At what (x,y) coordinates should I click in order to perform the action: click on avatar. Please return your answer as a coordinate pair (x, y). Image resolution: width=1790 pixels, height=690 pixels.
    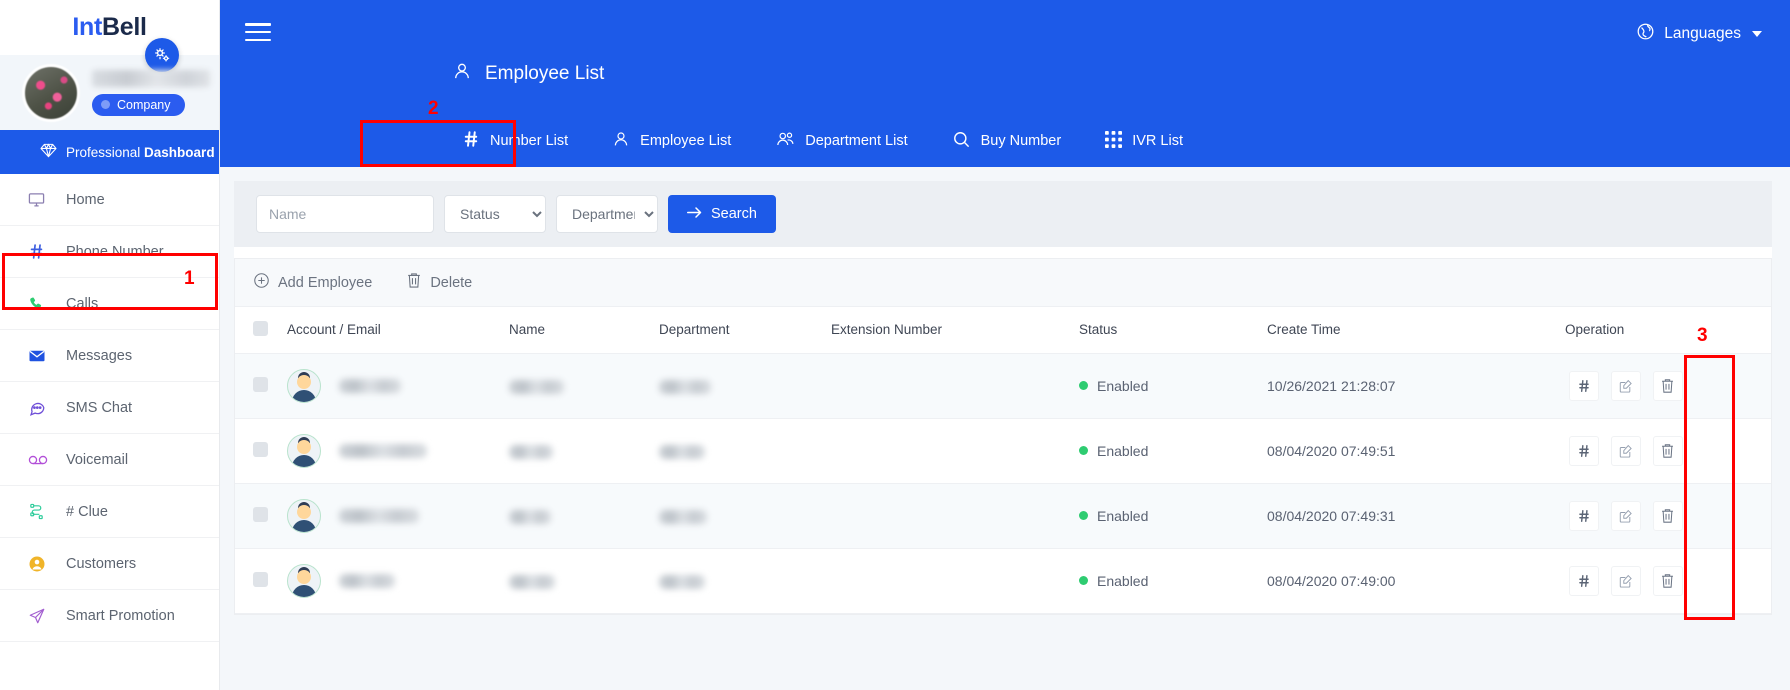
    Looking at the image, I should click on (304, 385).